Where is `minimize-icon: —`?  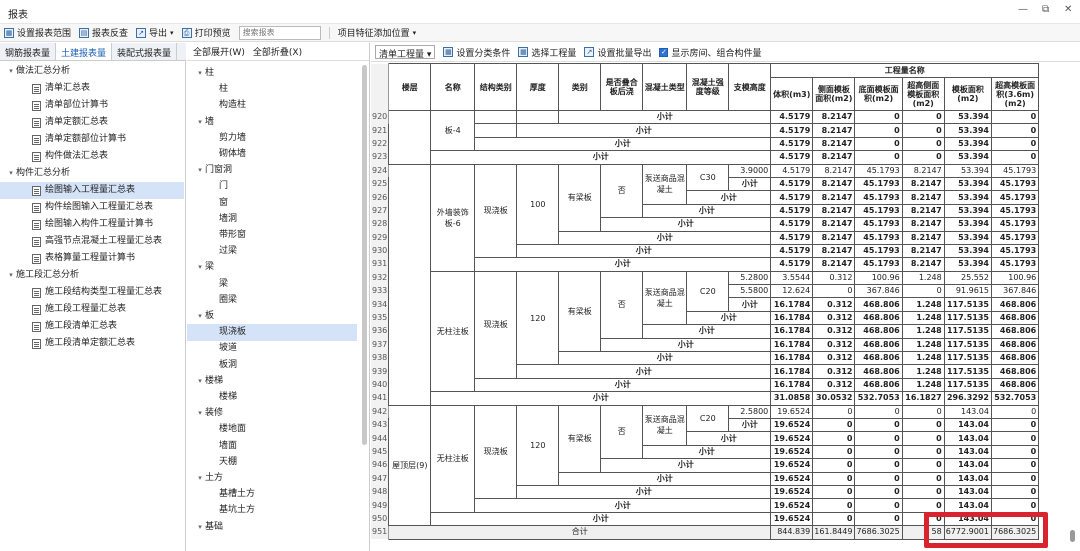 minimize-icon: — is located at coordinates (1023, 9).